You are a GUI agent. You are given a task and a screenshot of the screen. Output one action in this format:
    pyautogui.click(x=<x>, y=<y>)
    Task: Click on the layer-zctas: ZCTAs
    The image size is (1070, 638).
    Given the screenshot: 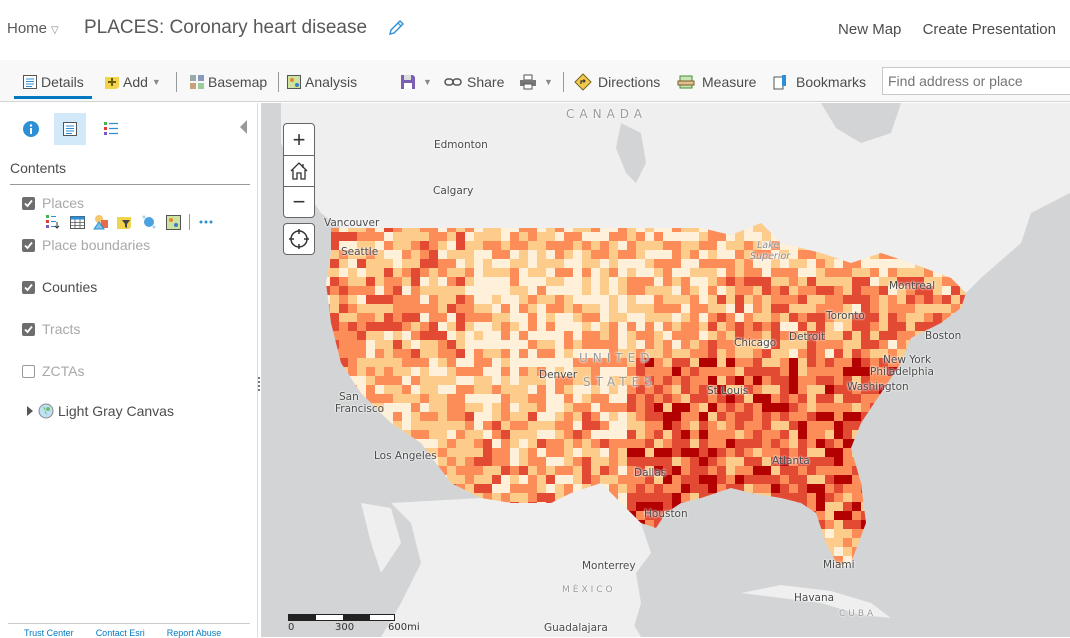 What is the action you would take?
    pyautogui.click(x=53, y=371)
    